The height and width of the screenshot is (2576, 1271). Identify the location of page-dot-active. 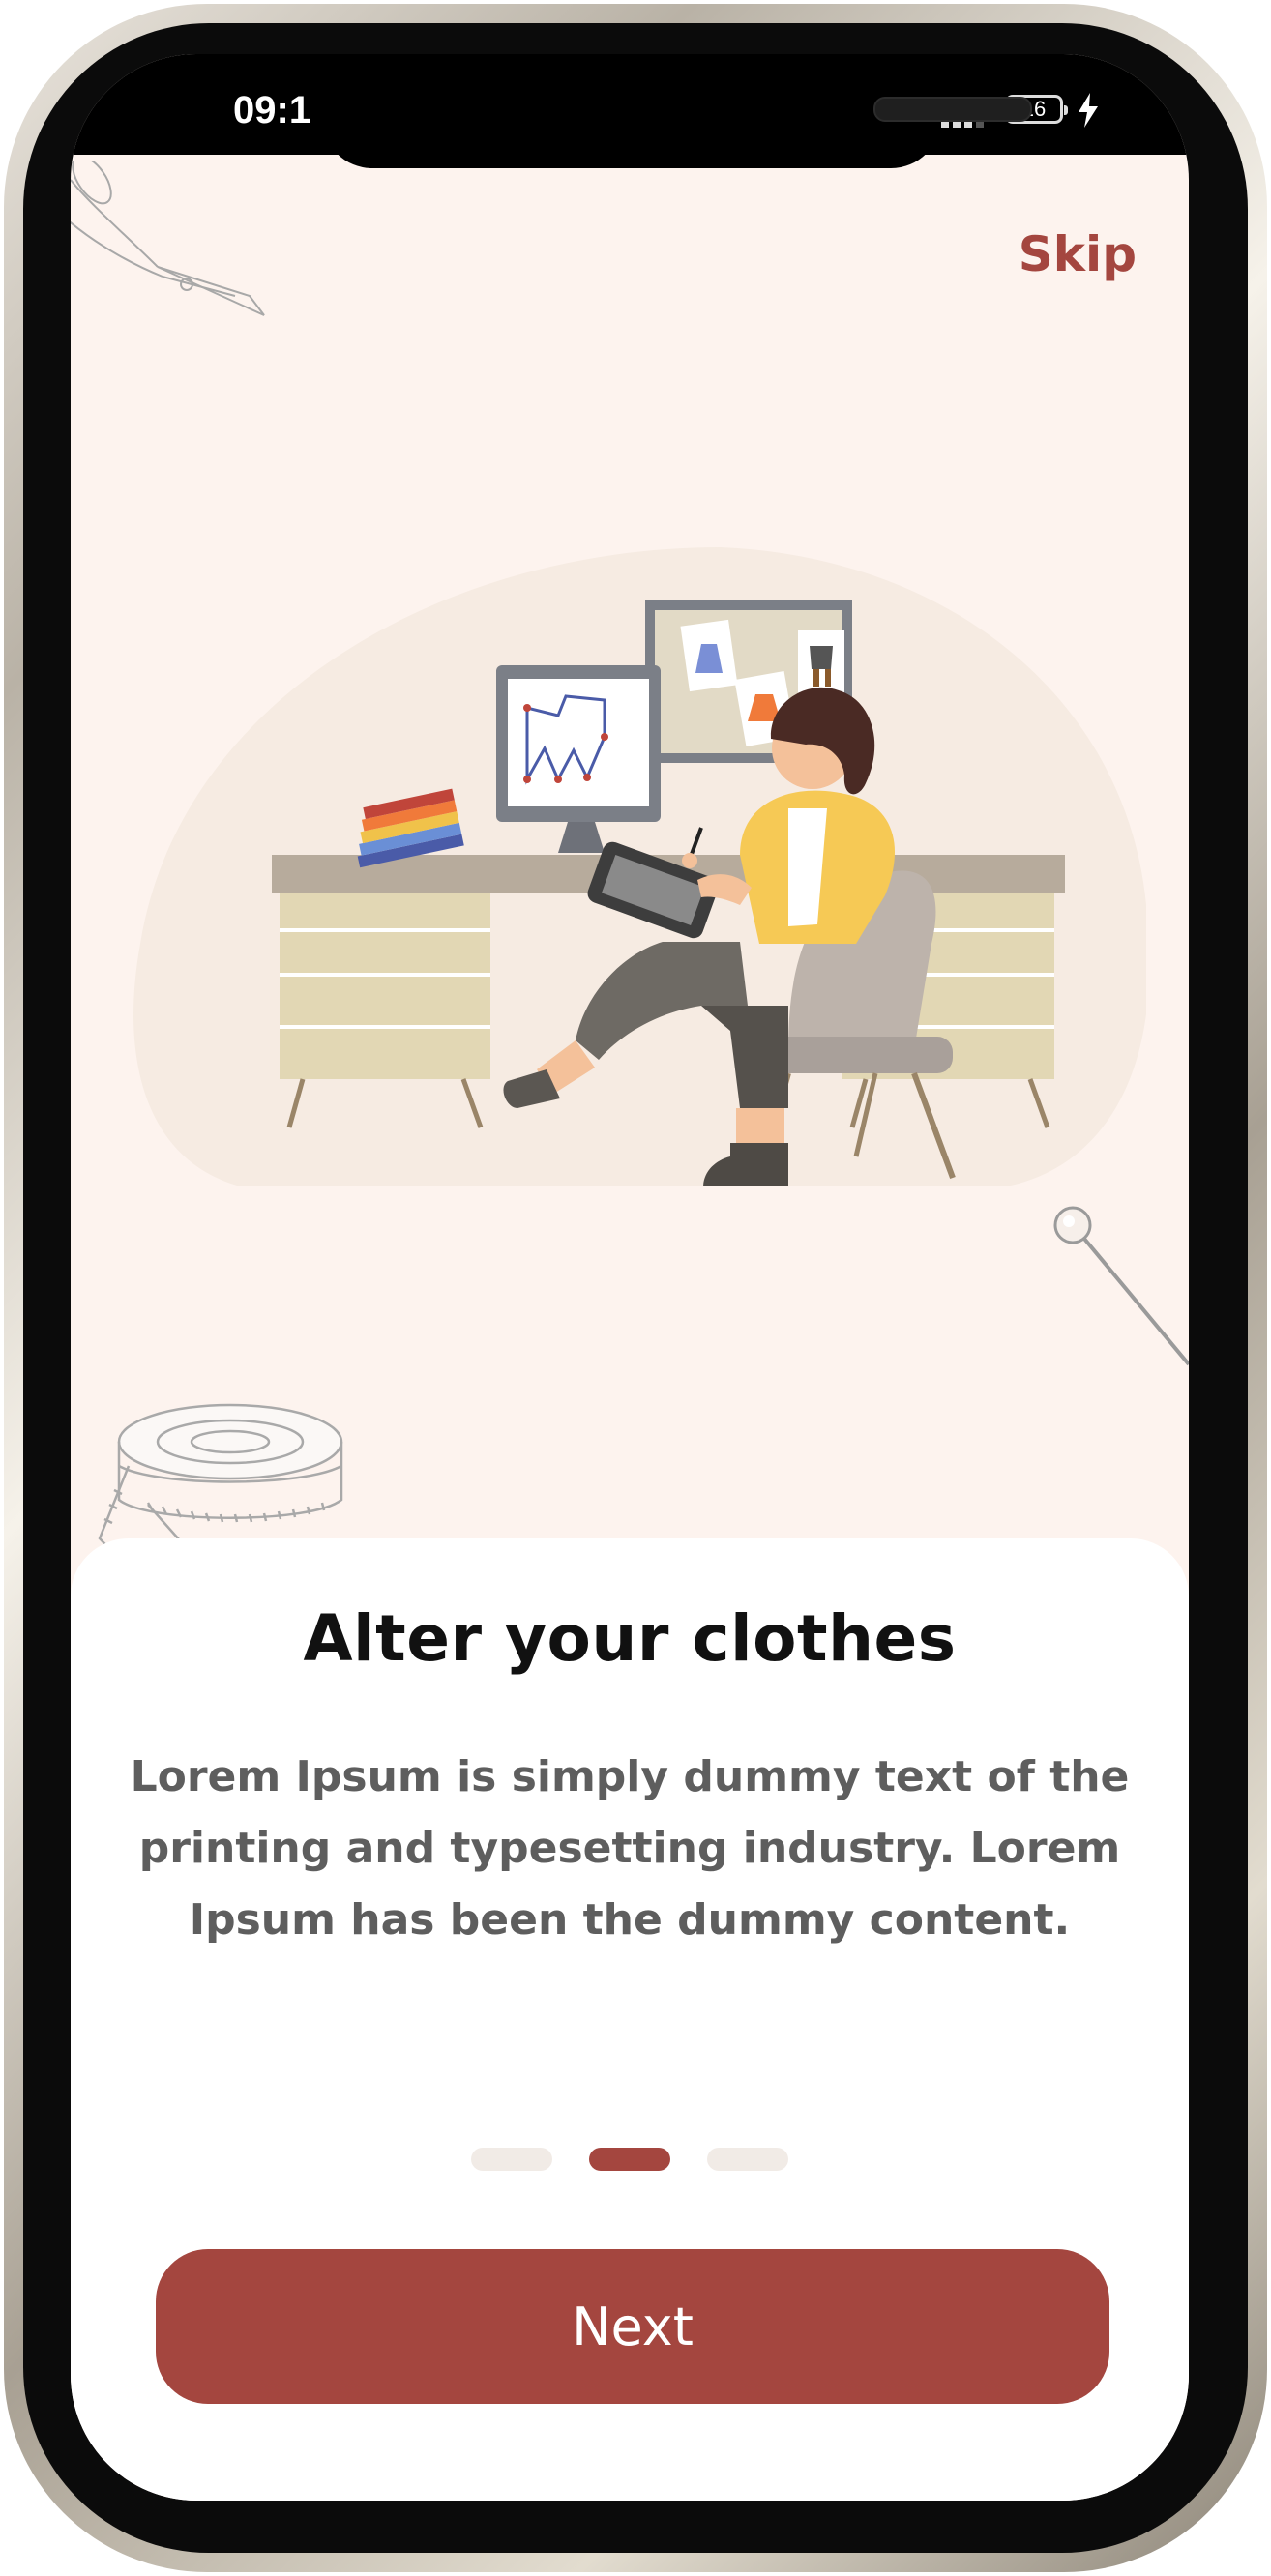
(630, 2159).